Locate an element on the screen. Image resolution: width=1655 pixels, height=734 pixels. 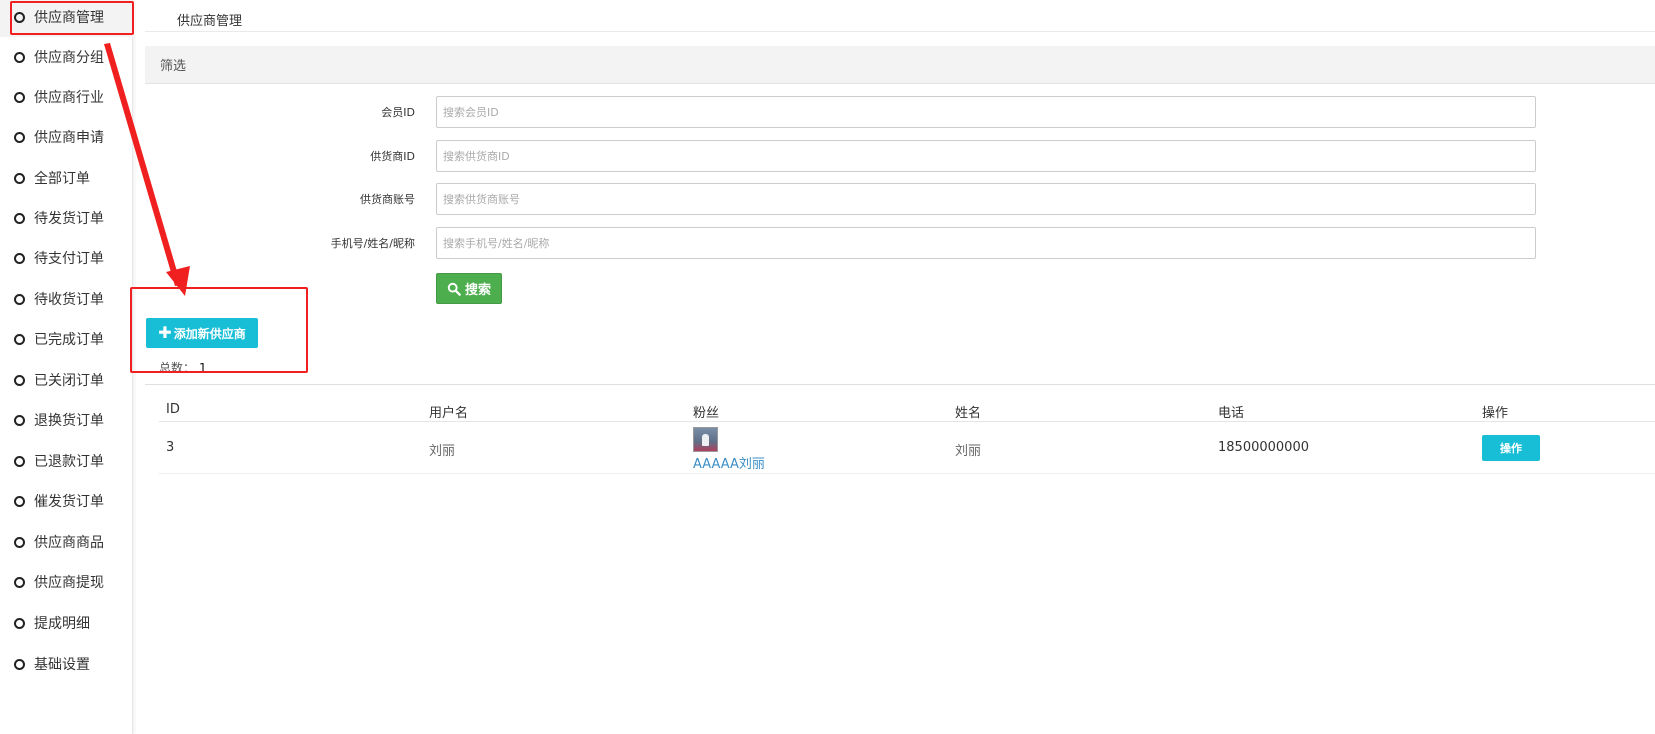
sidebar-item-label: 供应商提现 is located at coordinates (69, 583).